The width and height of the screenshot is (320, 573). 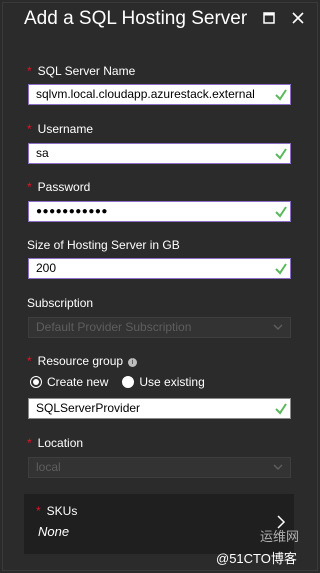 What do you see at coordinates (171, 382) in the screenshot?
I see `use-existing-label: Use existing` at bounding box center [171, 382].